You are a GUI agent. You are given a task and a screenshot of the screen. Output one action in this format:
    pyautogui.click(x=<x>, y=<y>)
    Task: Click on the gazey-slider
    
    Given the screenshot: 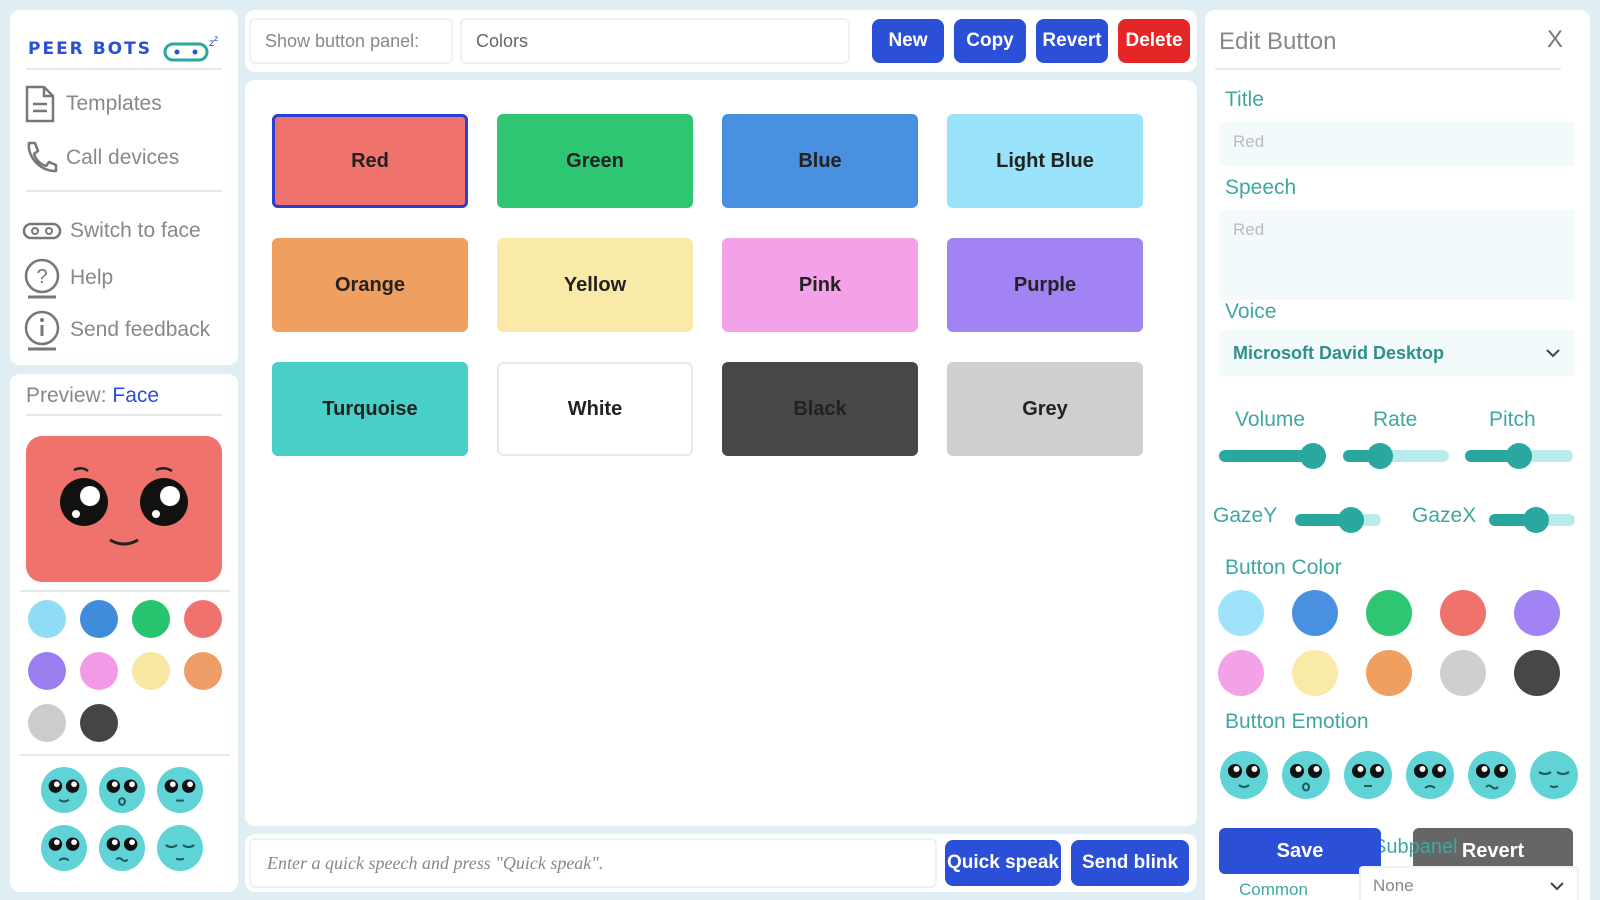 What is the action you would take?
    pyautogui.click(x=1338, y=520)
    